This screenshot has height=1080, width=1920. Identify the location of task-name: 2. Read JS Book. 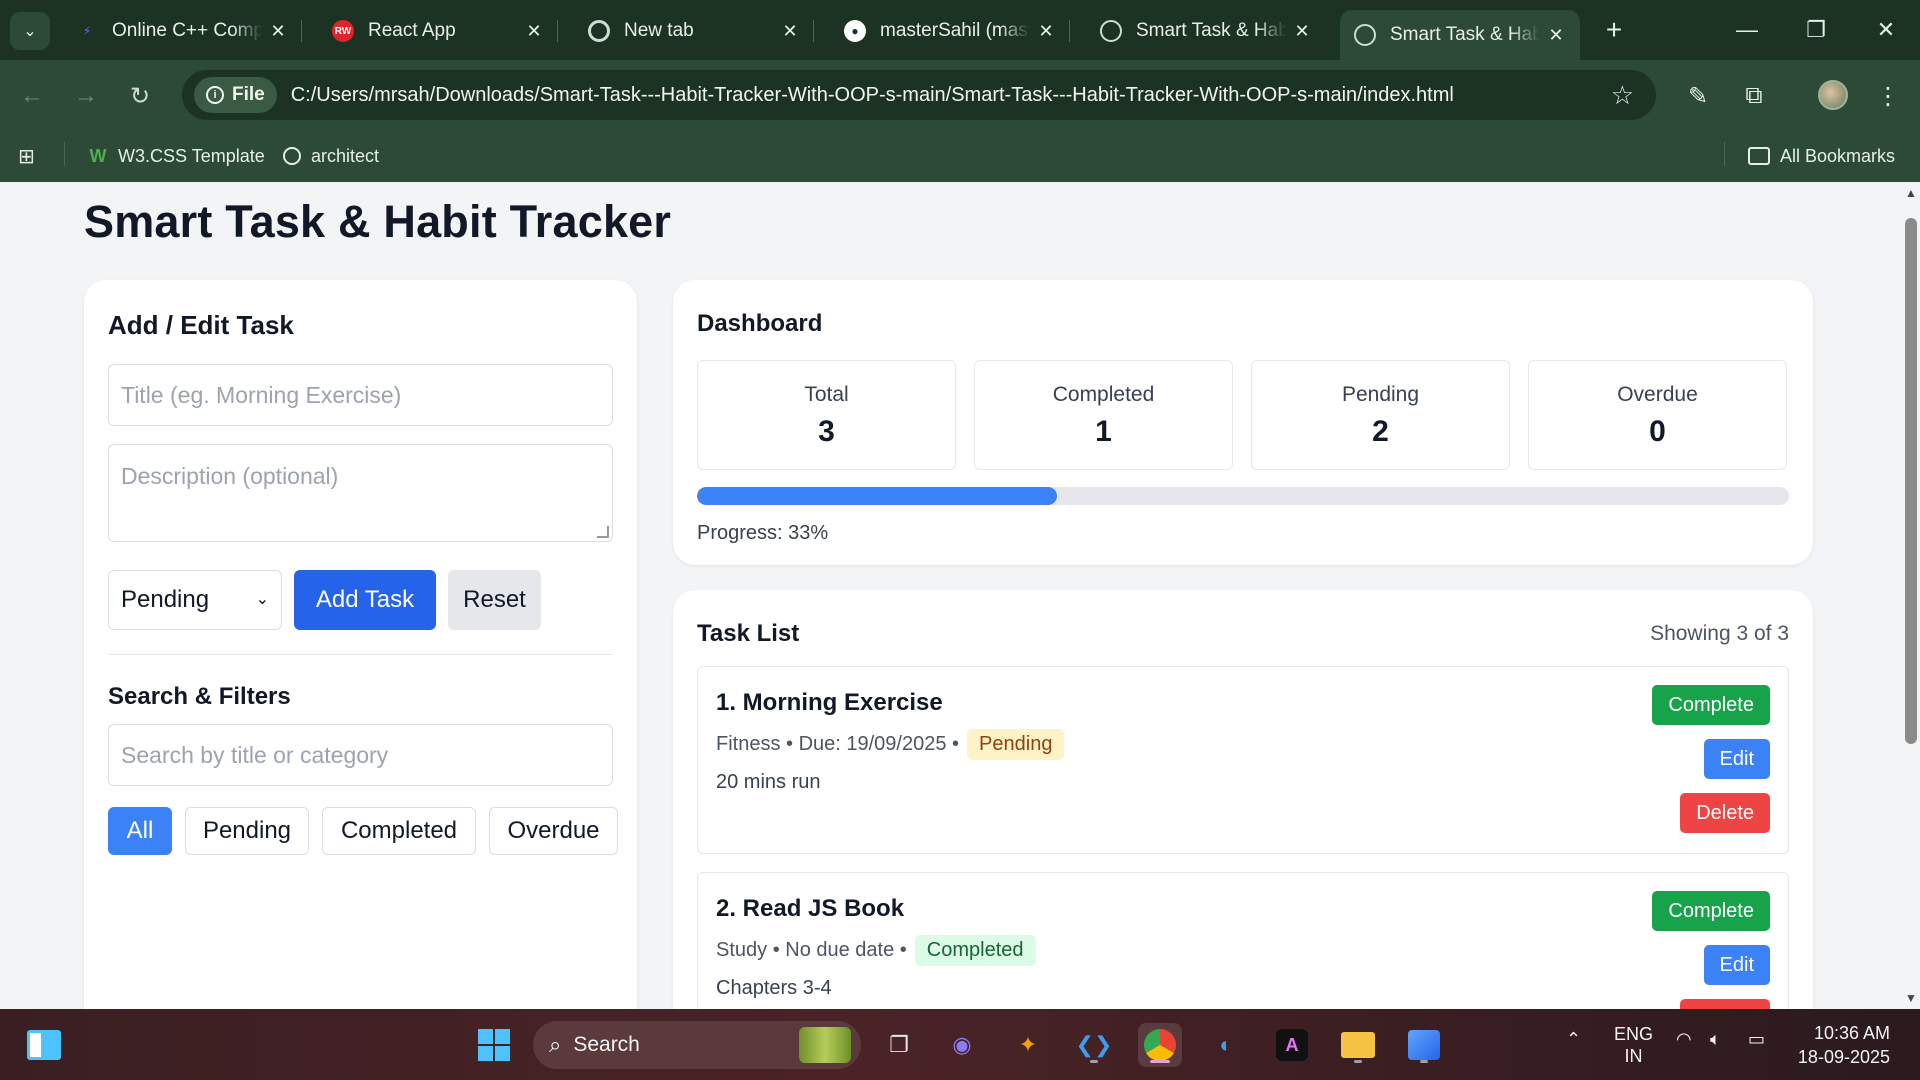
(810, 908).